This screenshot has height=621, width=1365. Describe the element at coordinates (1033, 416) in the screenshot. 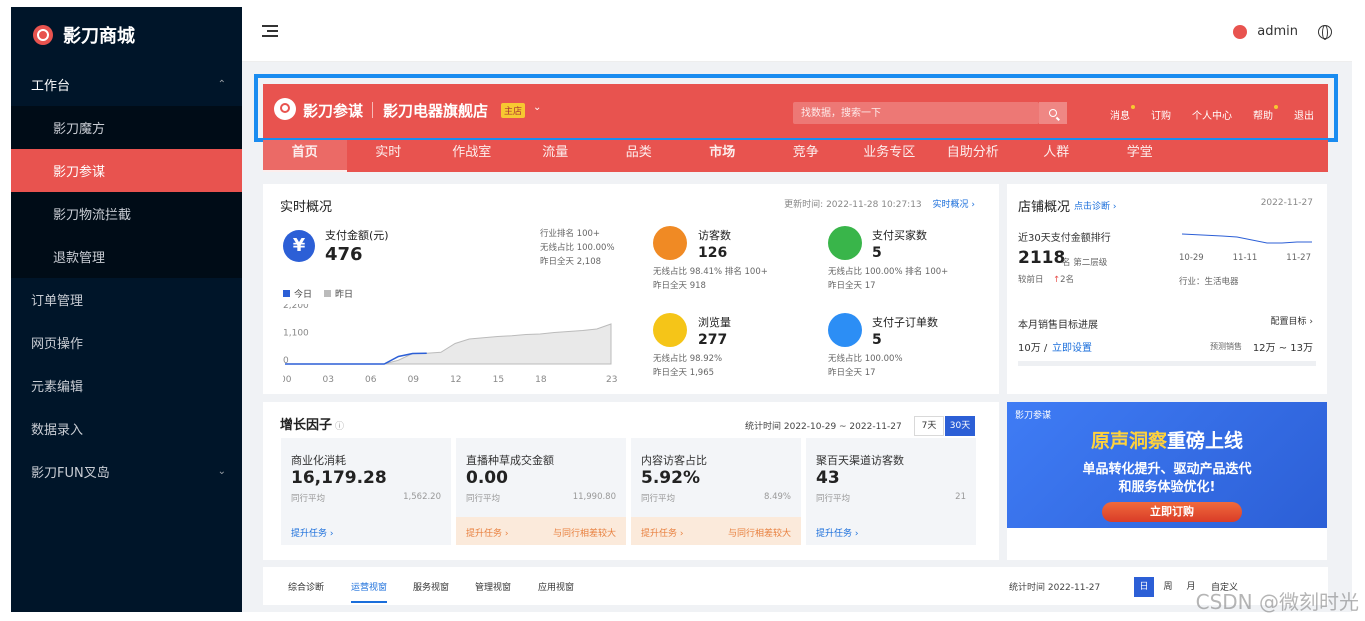

I see `promo-brand: 影刀参谋` at that location.